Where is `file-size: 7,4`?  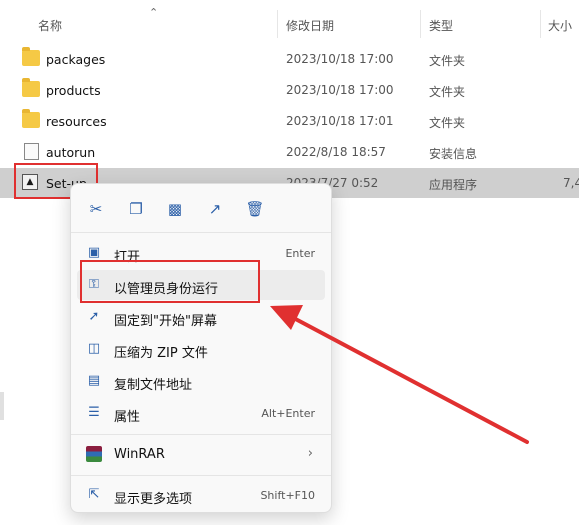
file-size: 7,4 is located at coordinates (571, 183).